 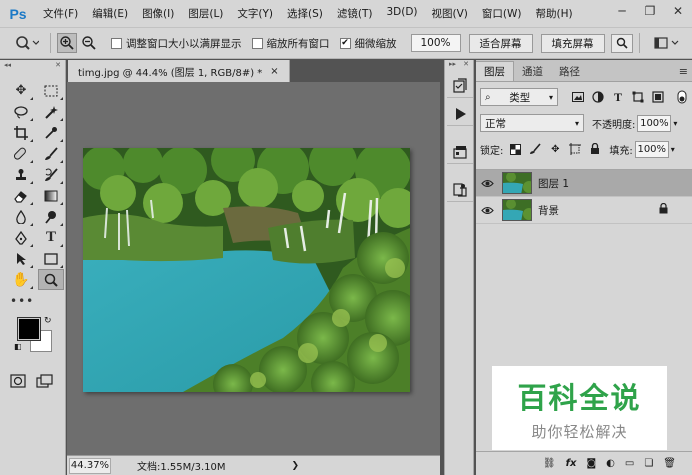 I want to click on zoom-percent-field: 100%, so click(x=435, y=43).